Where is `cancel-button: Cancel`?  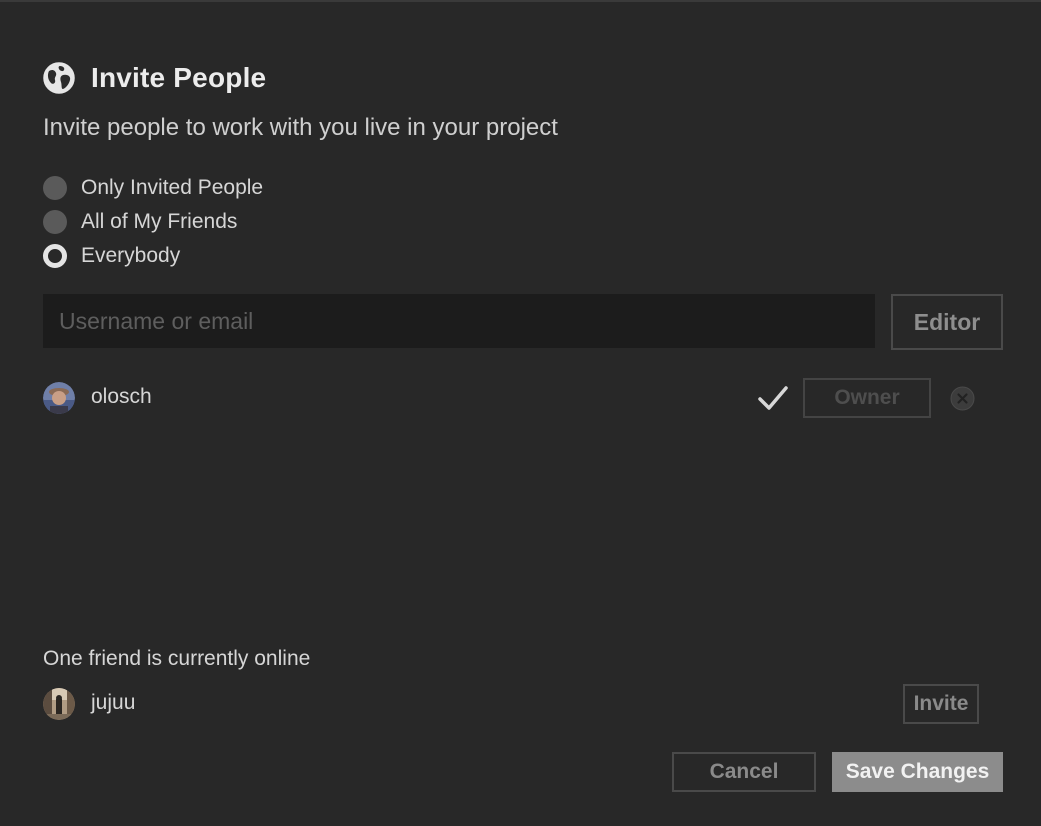 cancel-button: Cancel is located at coordinates (744, 772).